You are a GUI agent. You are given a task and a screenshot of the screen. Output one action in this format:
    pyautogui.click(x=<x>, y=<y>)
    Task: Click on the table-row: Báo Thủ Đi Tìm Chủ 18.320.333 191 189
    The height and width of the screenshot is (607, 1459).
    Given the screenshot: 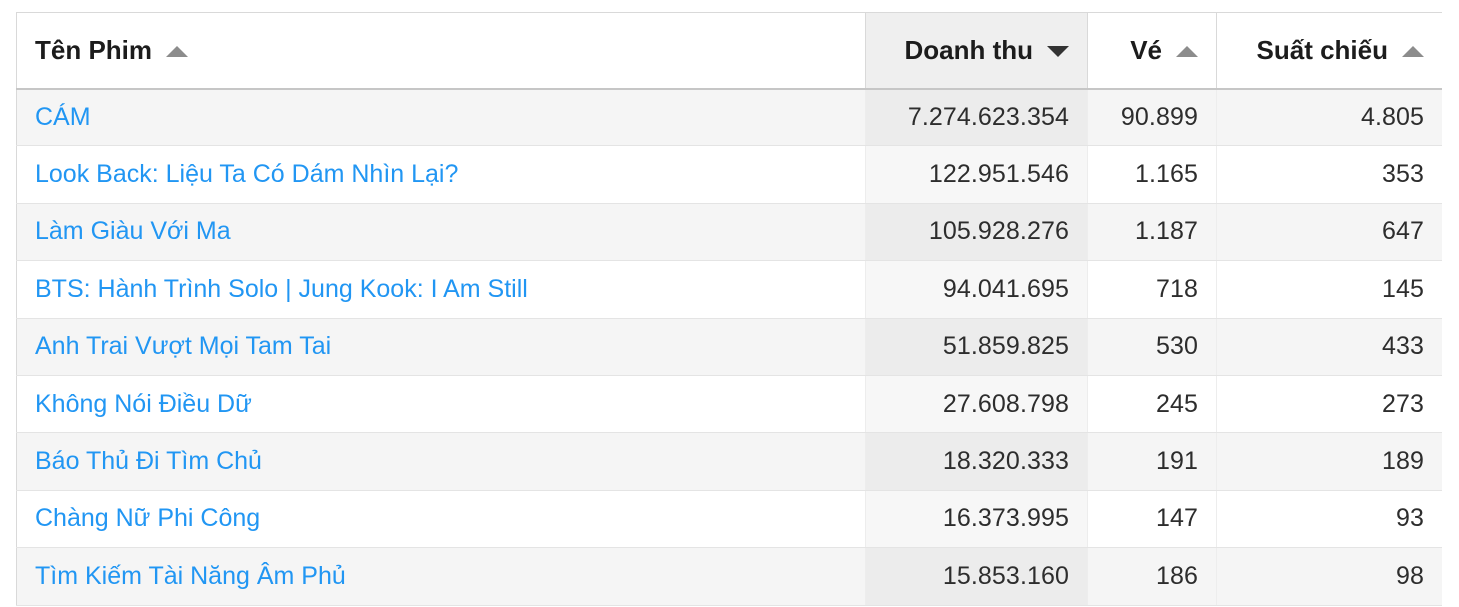 What is the action you would take?
    pyautogui.click(x=729, y=461)
    